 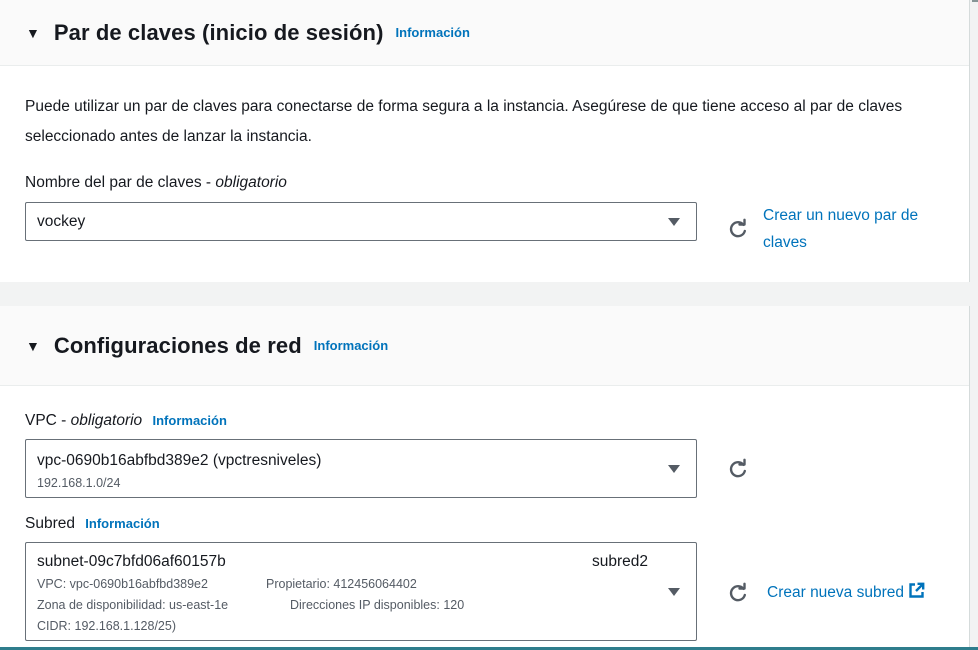 I want to click on create-subnet-label: Crear nueva subred, so click(x=835, y=592).